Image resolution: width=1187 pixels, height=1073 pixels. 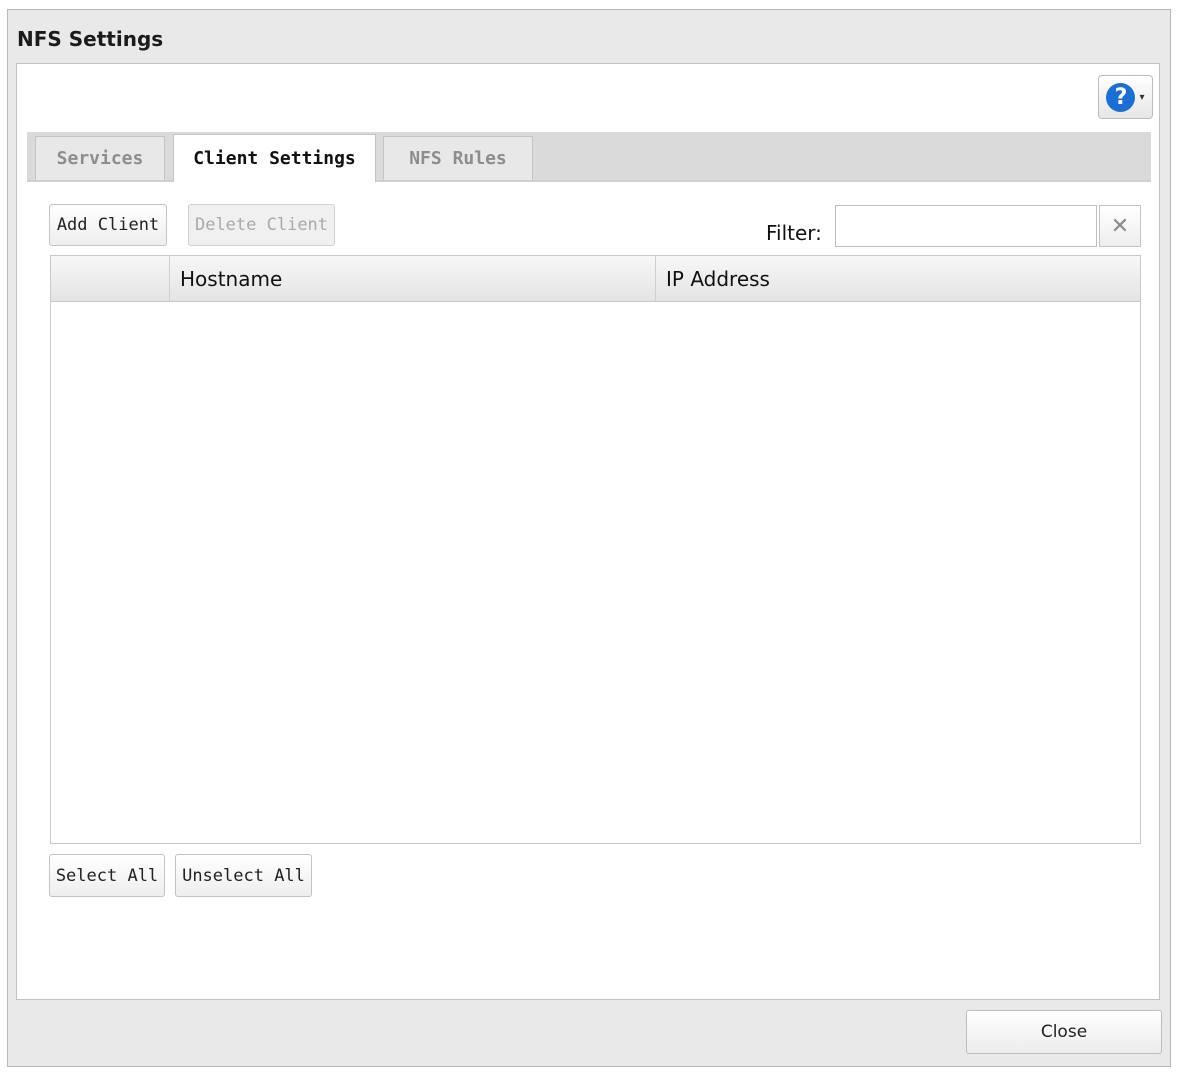 What do you see at coordinates (589, 157) in the screenshot?
I see `tab-strip: Services Client Settings NFS Rules` at bounding box center [589, 157].